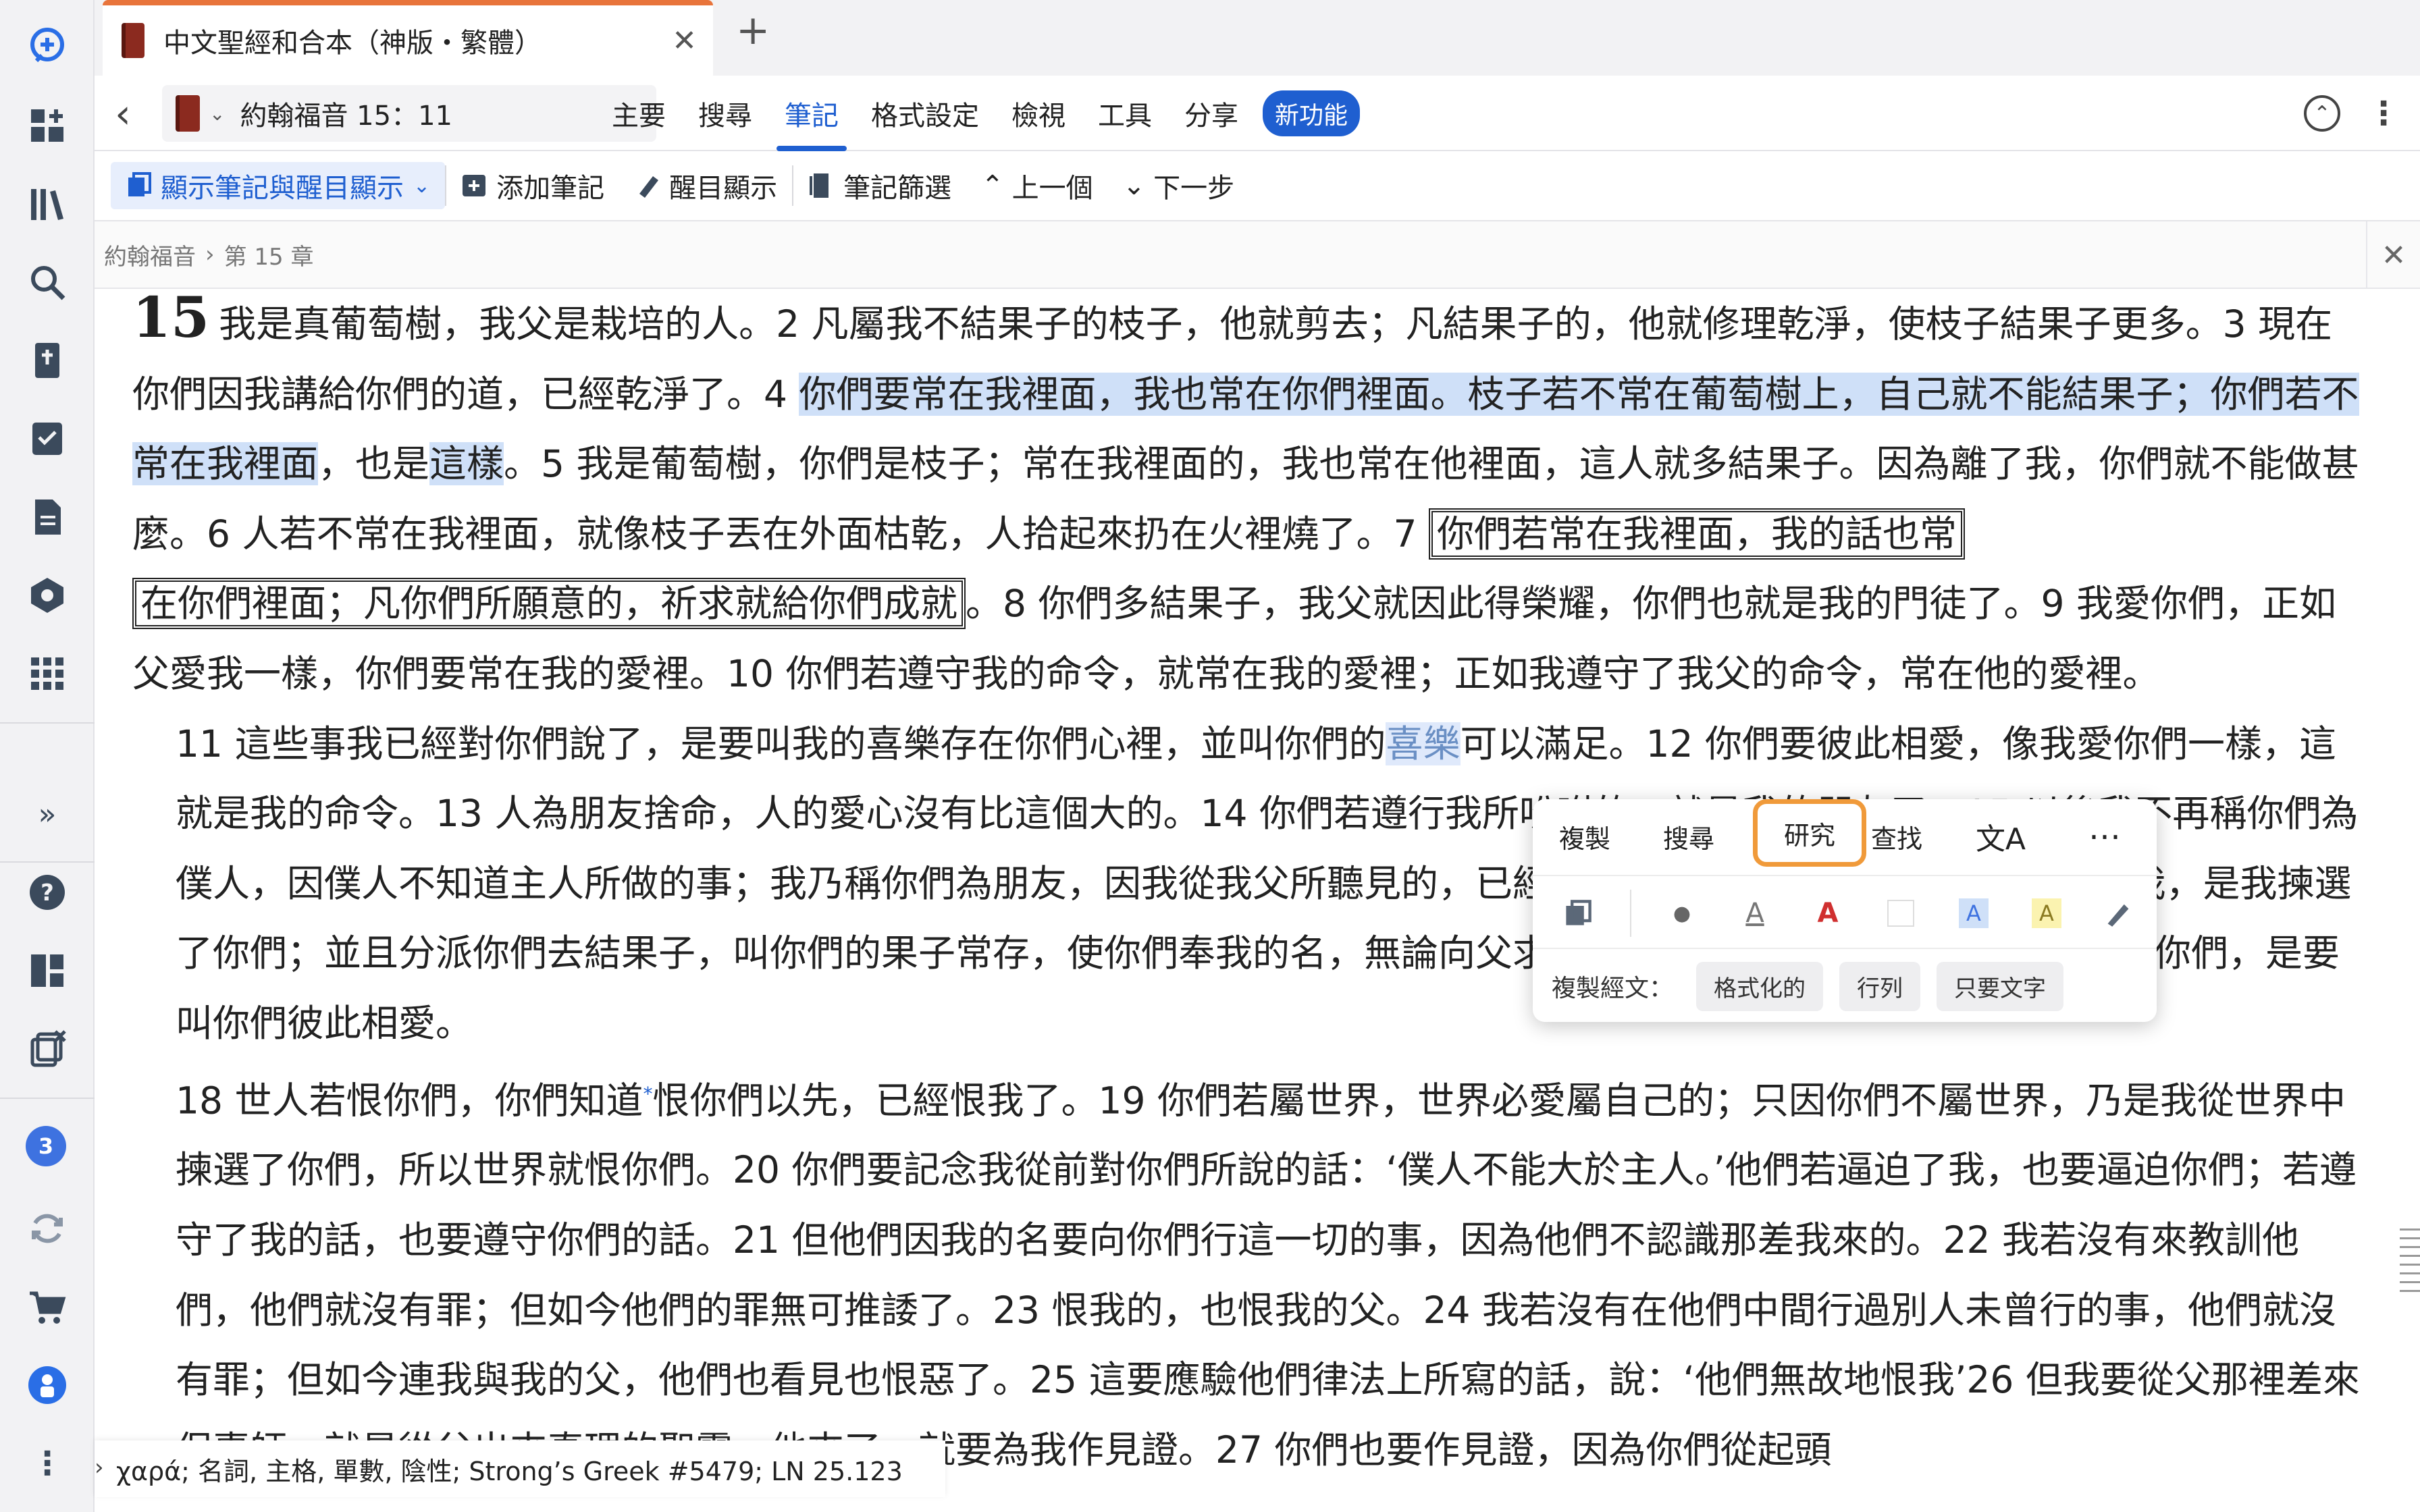  What do you see at coordinates (1585, 836) in the screenshot?
I see `copy-button: 複製` at bounding box center [1585, 836].